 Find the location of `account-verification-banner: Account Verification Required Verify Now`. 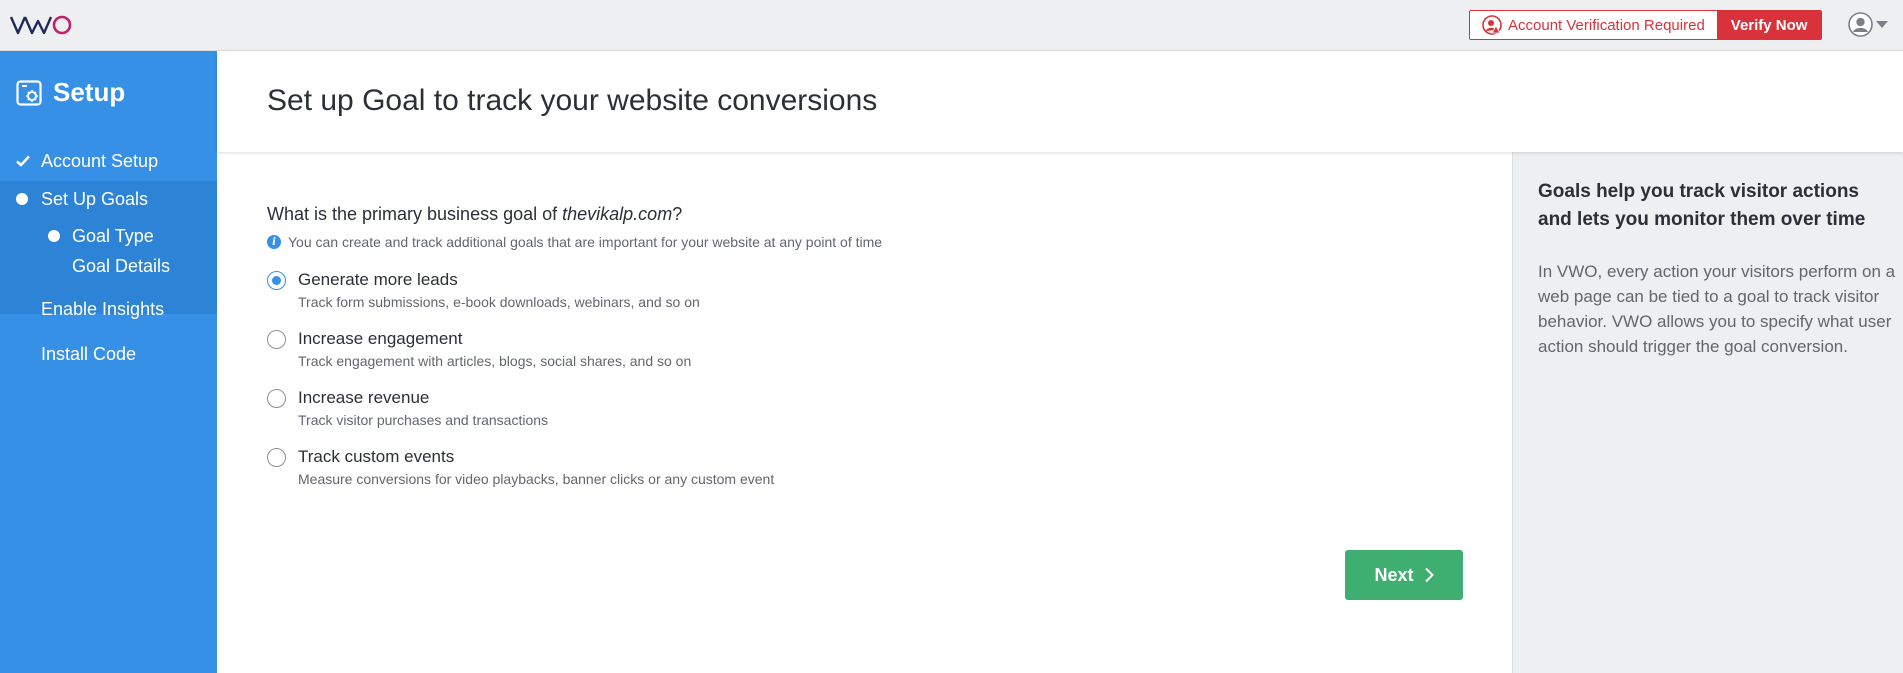

account-verification-banner: Account Verification Required Verify Now is located at coordinates (1646, 25).